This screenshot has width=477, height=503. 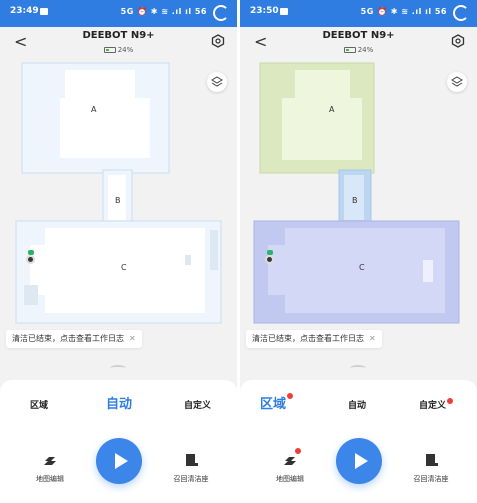 I want to click on mode-tab-custom-label: 自定义, so click(x=433, y=406).